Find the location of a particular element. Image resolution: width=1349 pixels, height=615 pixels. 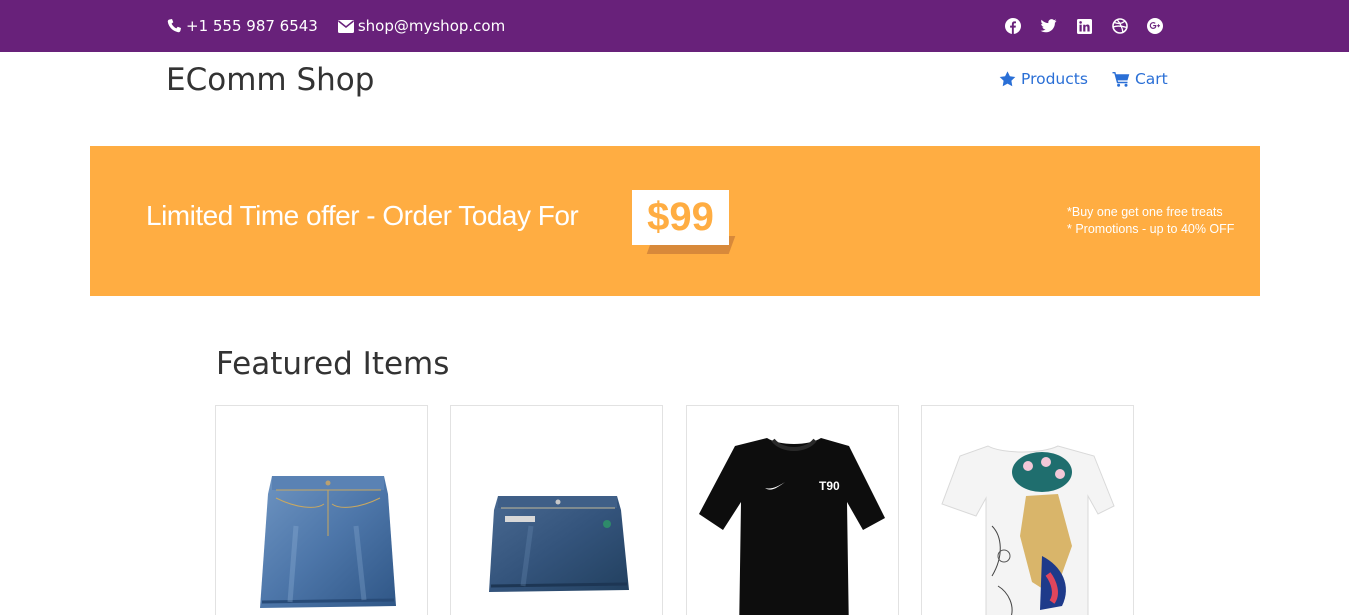

phone-icon is located at coordinates (174, 26).